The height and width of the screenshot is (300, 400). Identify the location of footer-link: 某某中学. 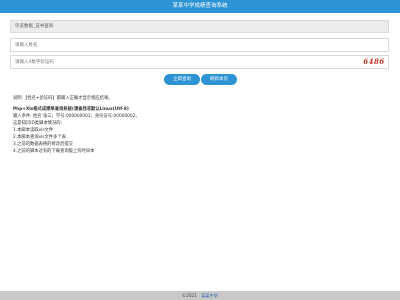
(209, 295).